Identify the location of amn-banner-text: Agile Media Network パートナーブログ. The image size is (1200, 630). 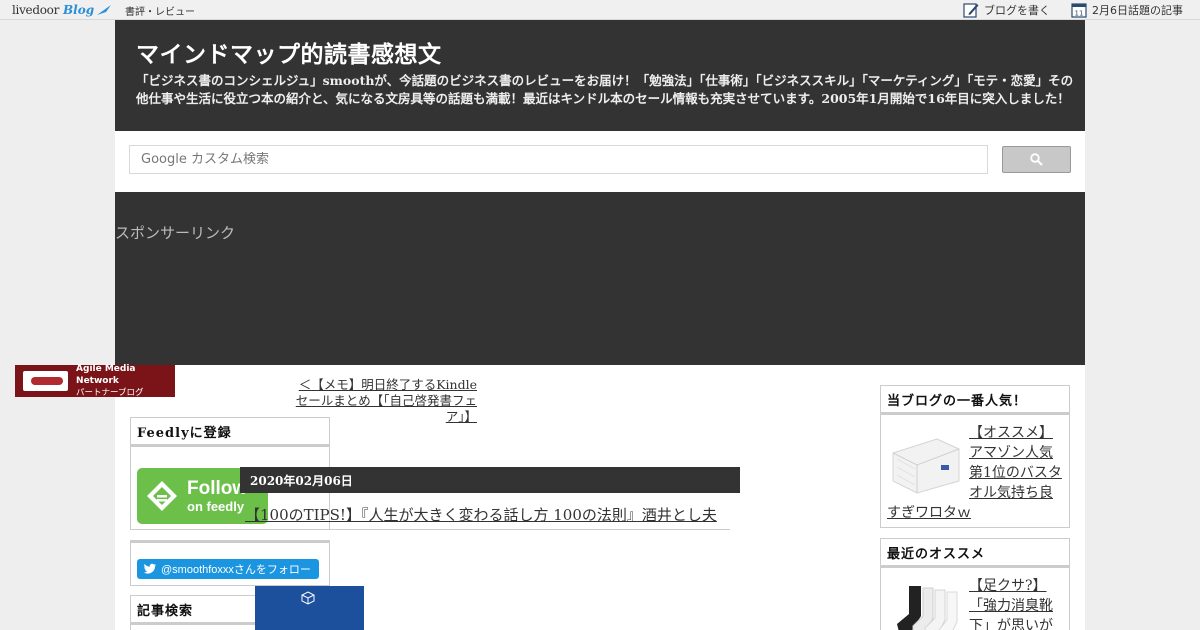
(125, 381).